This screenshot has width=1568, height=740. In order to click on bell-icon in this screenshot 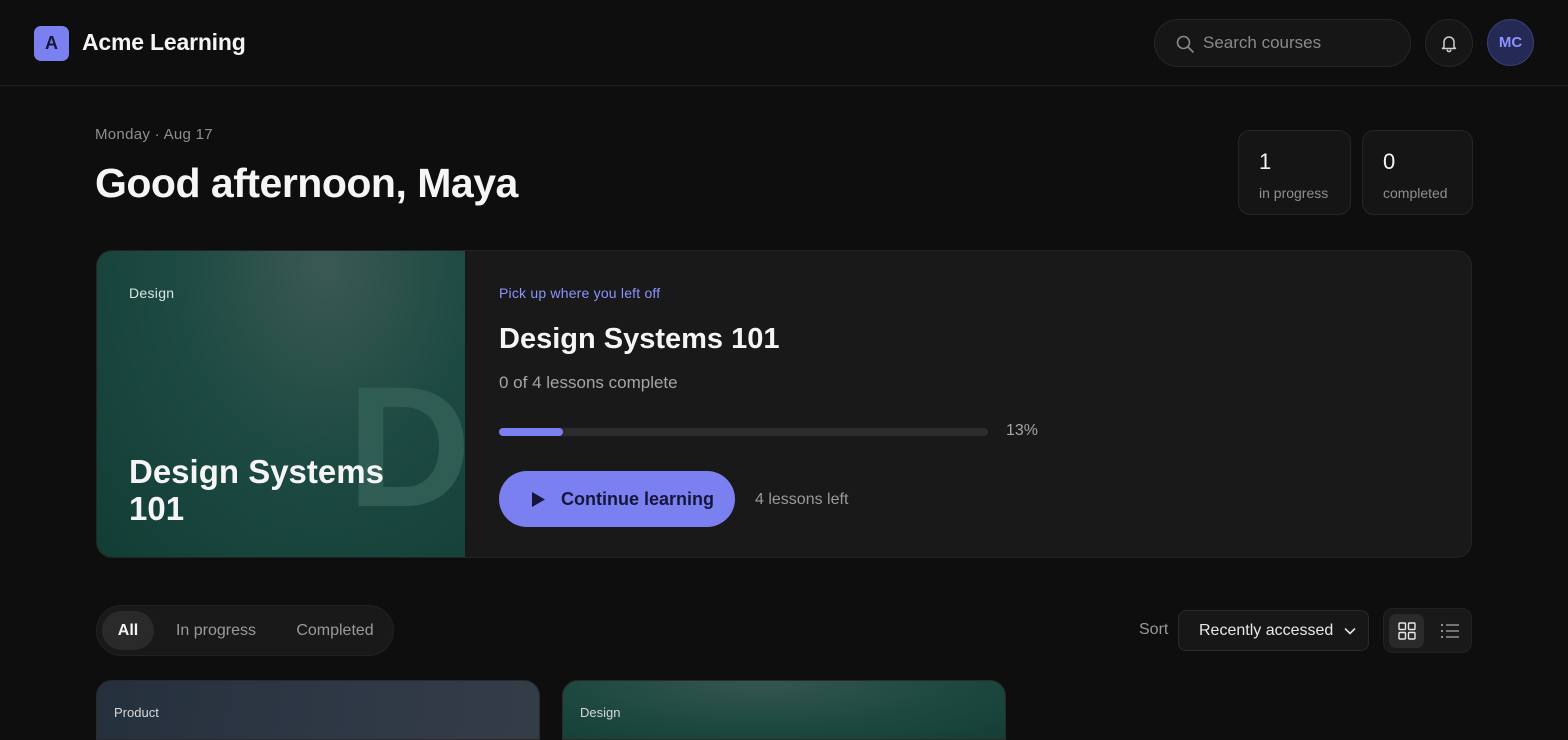, I will do `click(1449, 44)`.